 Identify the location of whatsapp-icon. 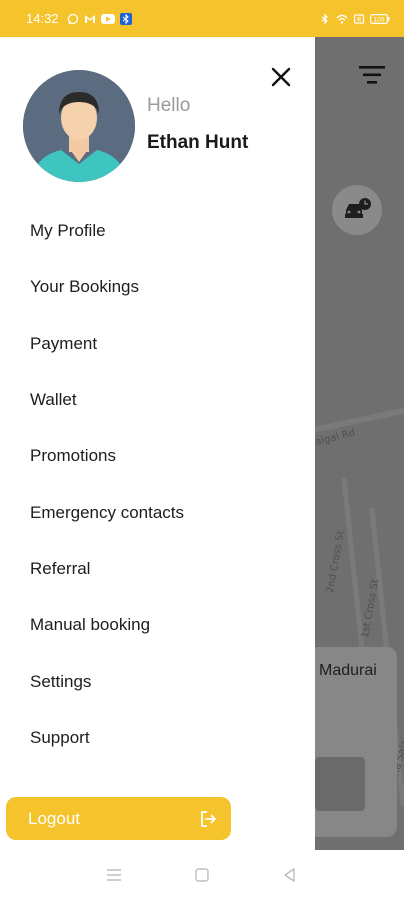
(73, 19).